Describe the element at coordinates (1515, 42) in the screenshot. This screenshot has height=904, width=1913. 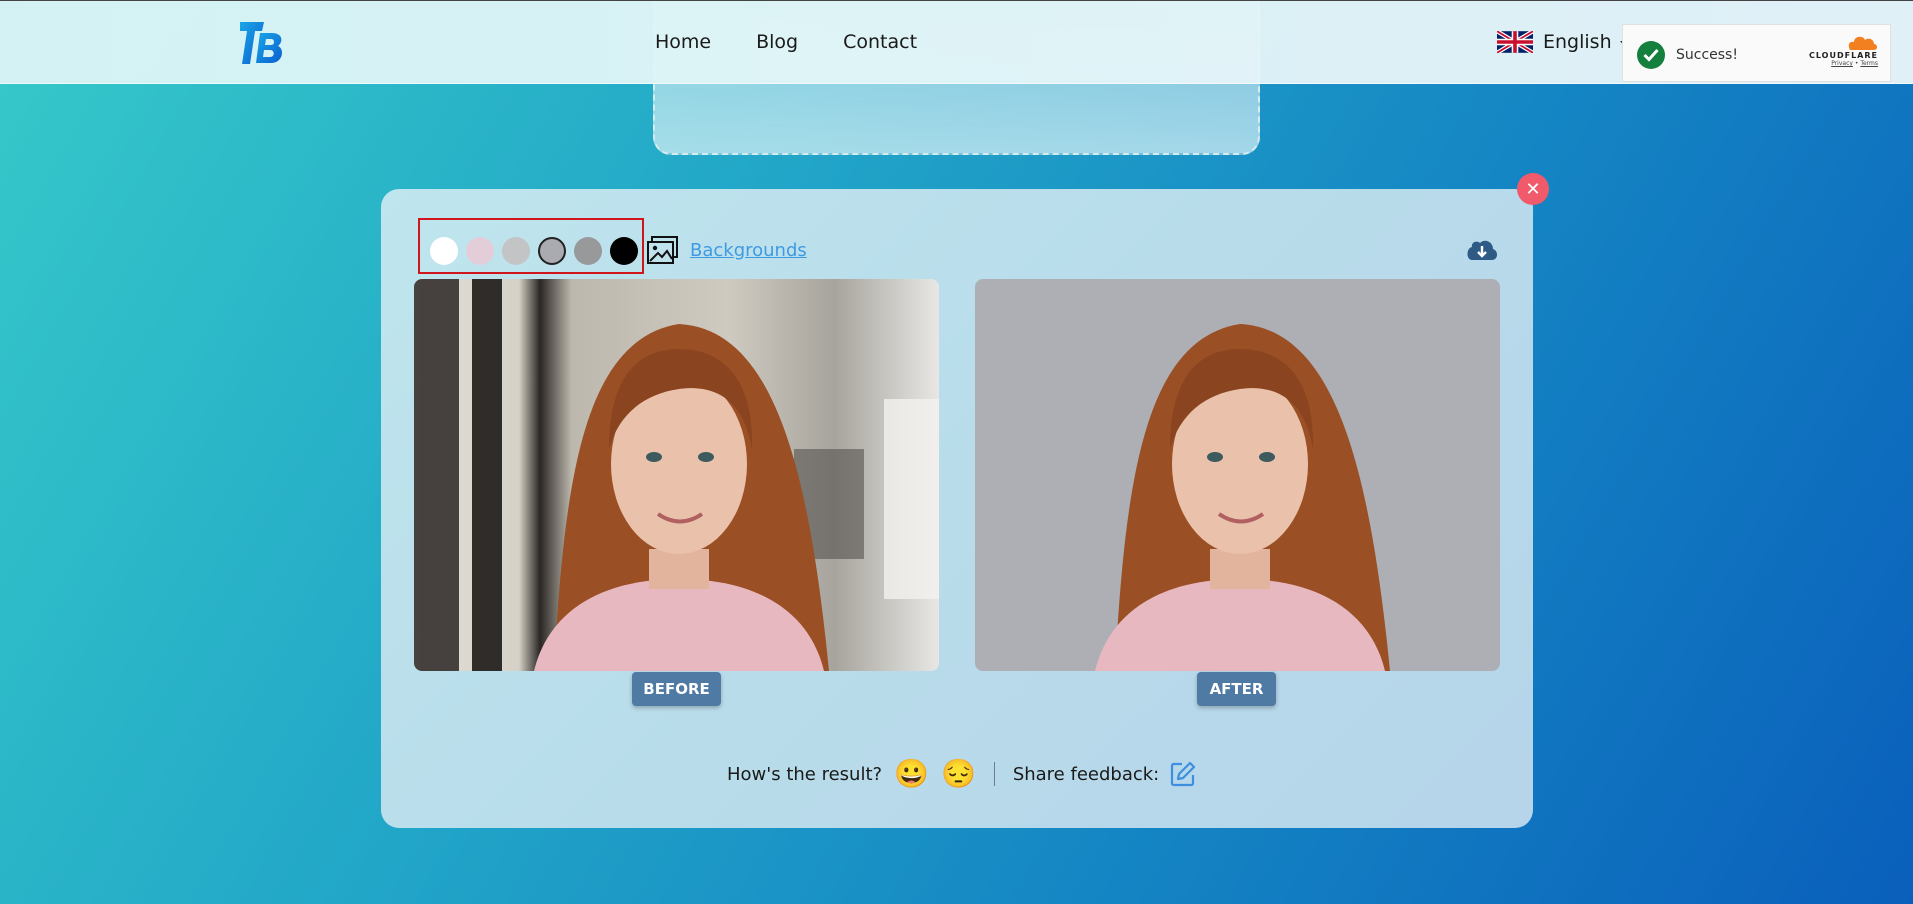
I see `uk-flag-icon` at that location.